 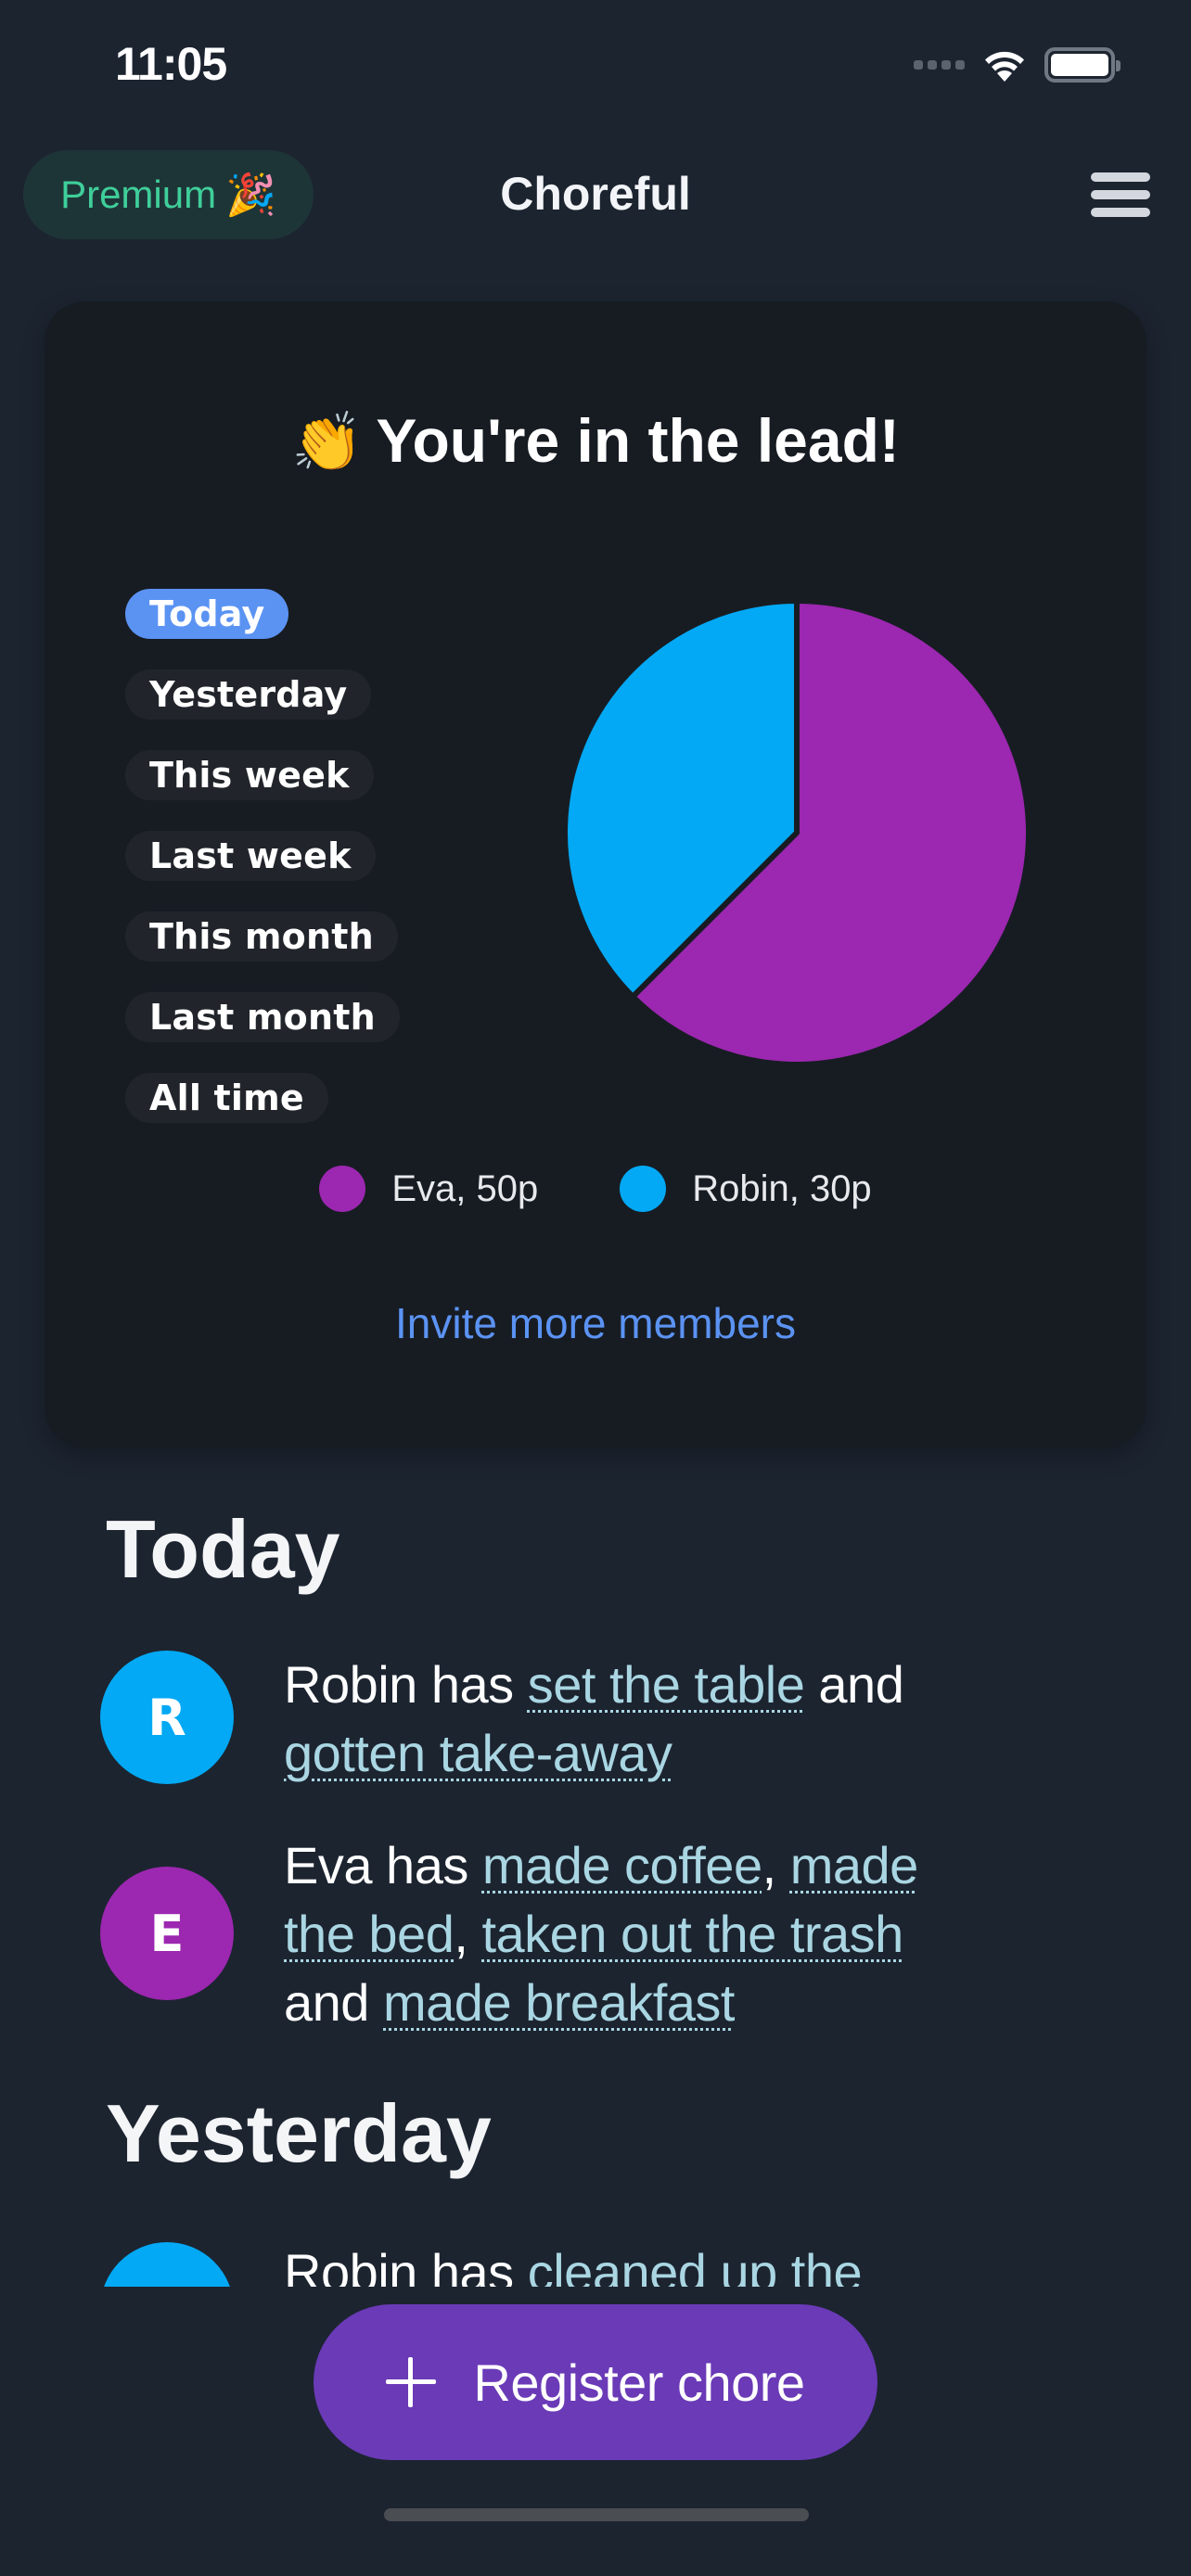 What do you see at coordinates (597, 2514) in the screenshot?
I see `home-indicator` at bounding box center [597, 2514].